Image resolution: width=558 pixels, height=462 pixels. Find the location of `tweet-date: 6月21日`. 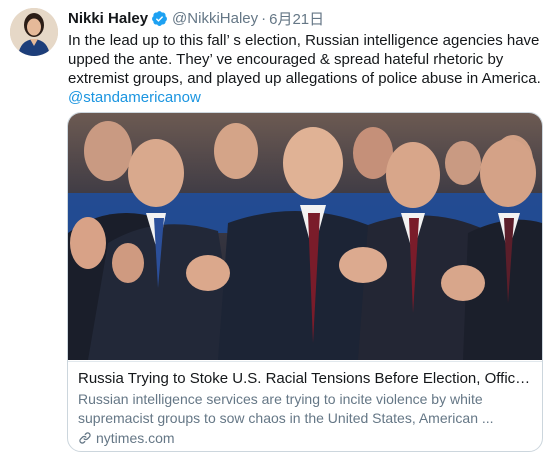

tweet-date: 6月21日 is located at coordinates (296, 18).